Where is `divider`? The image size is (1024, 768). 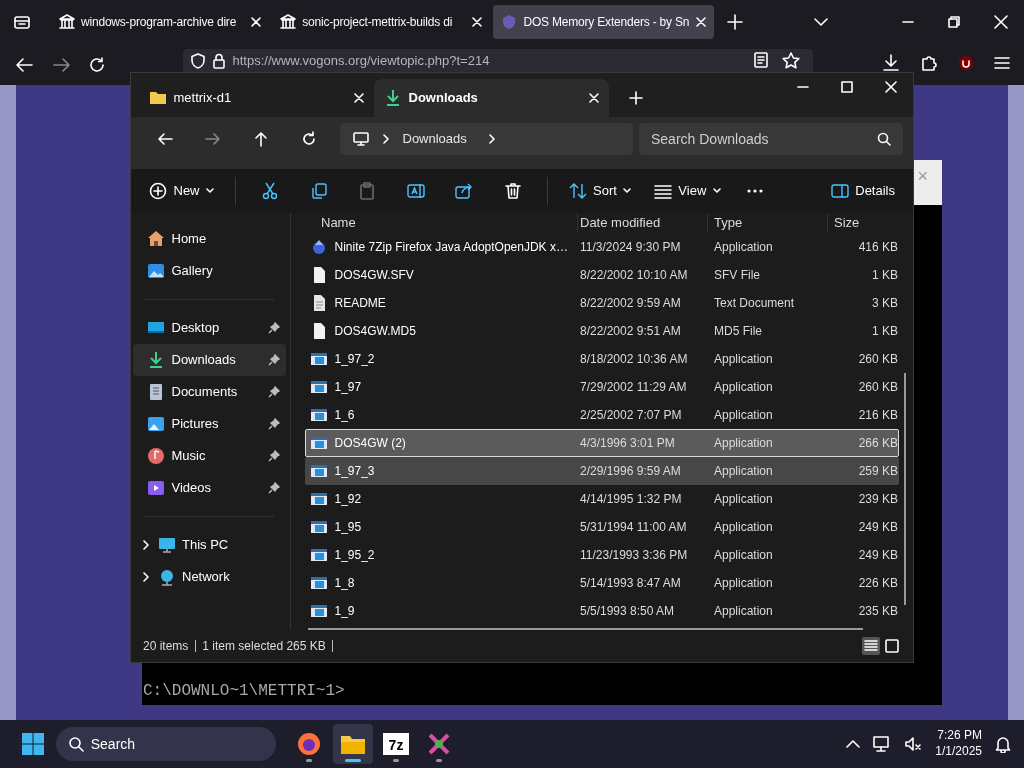
divider is located at coordinates (333, 646).